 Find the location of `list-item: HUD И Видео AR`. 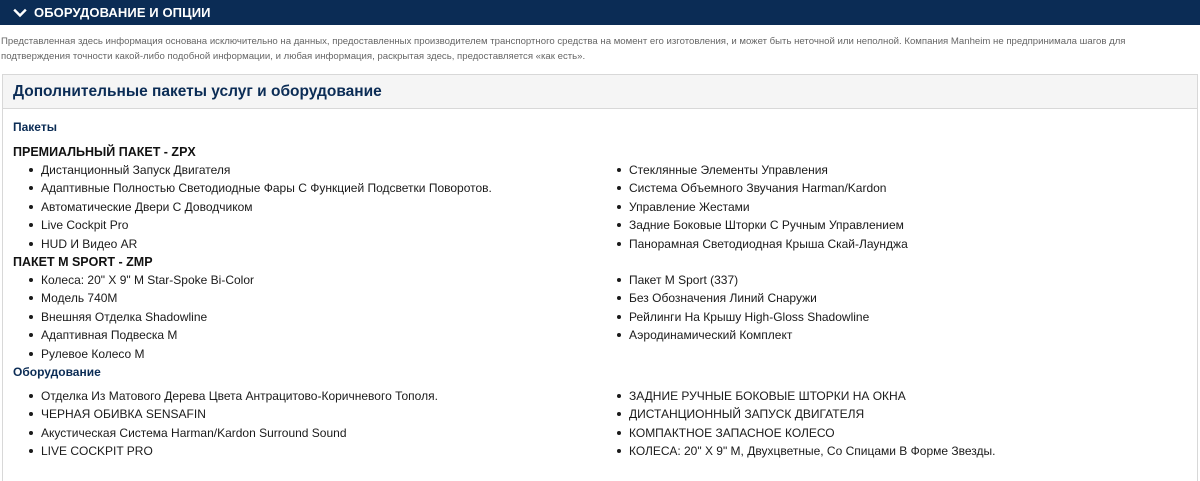

list-item: HUD И Видео AR is located at coordinates (310, 244).